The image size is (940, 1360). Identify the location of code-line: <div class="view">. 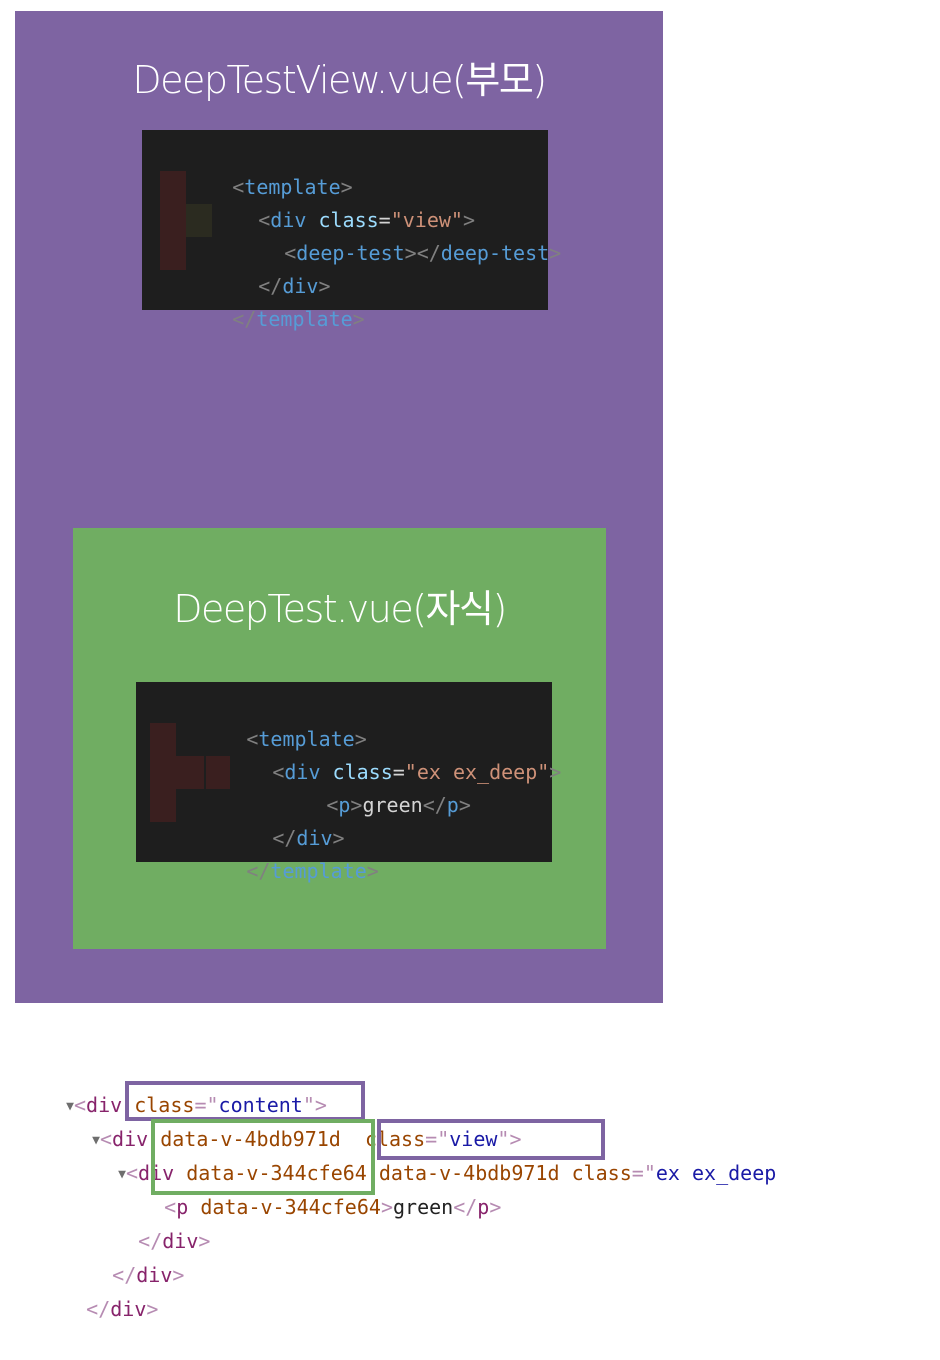
(367, 220).